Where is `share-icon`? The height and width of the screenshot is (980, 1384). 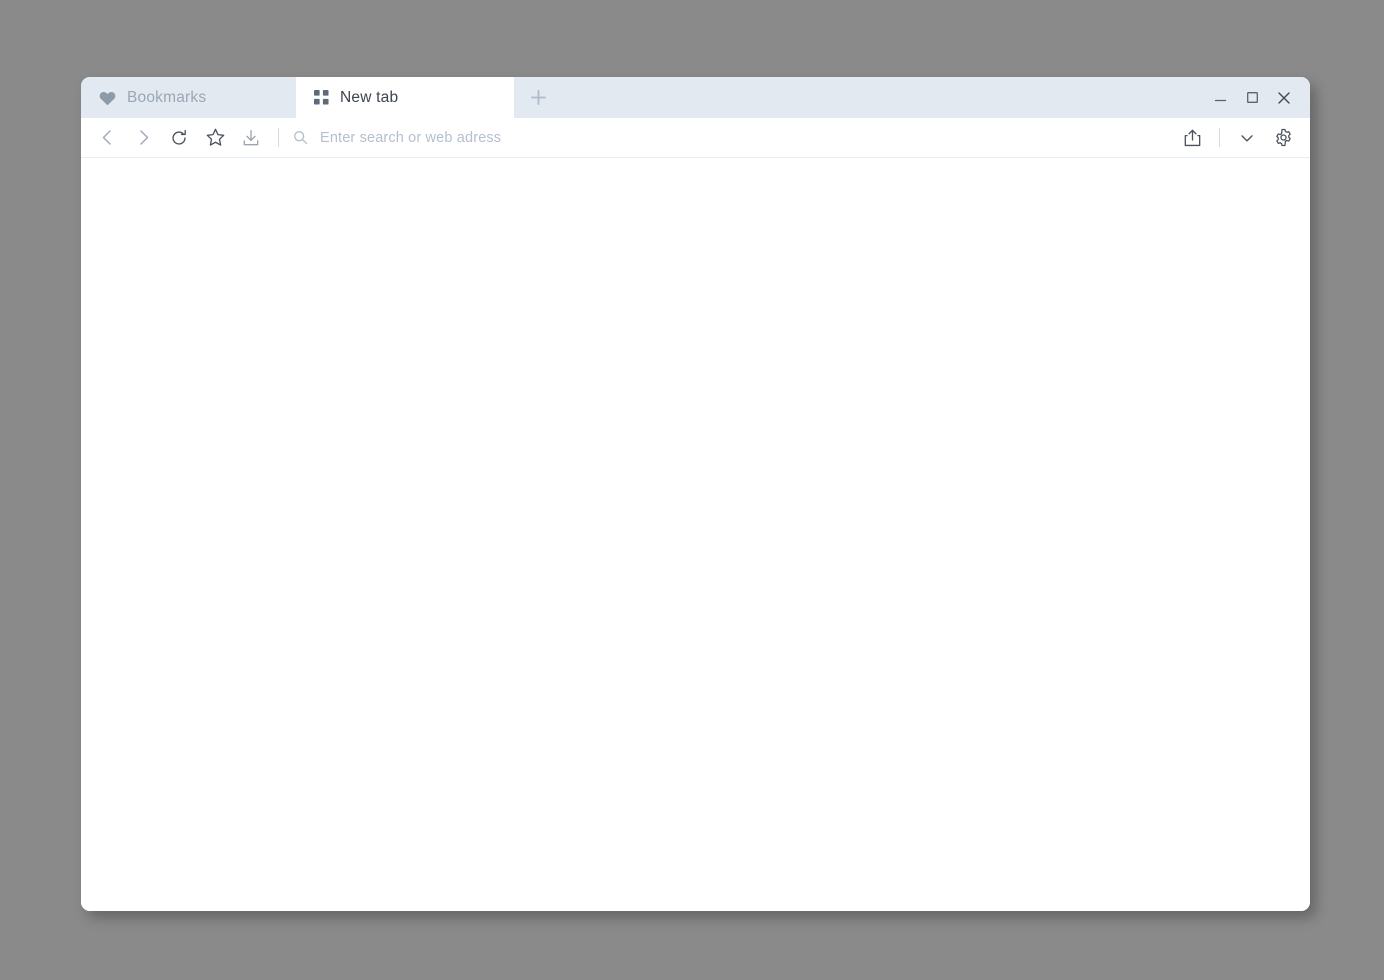 share-icon is located at coordinates (1192, 137).